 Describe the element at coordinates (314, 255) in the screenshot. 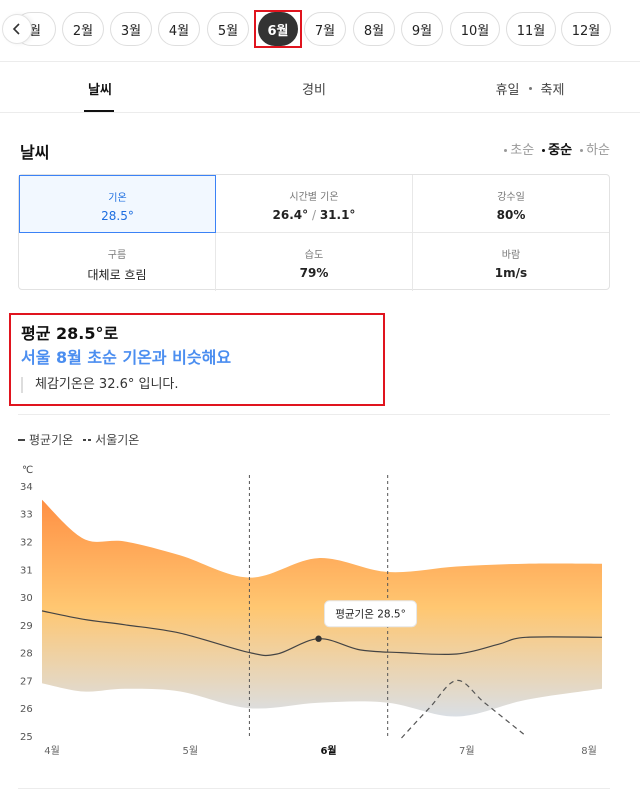

I see `stat-label: 습도` at that location.